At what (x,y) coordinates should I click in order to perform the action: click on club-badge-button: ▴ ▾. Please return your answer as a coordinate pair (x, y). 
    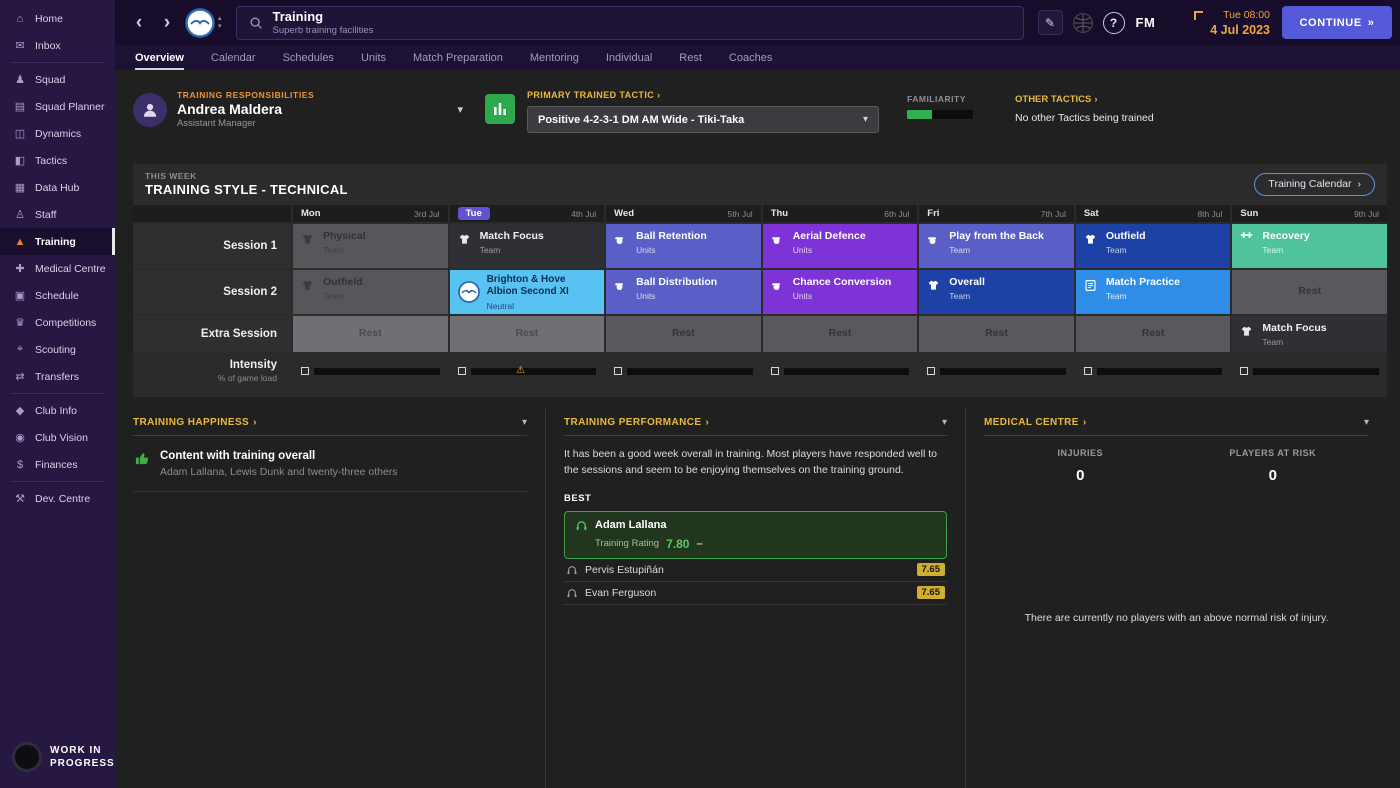
    Looking at the image, I should click on (203, 22).